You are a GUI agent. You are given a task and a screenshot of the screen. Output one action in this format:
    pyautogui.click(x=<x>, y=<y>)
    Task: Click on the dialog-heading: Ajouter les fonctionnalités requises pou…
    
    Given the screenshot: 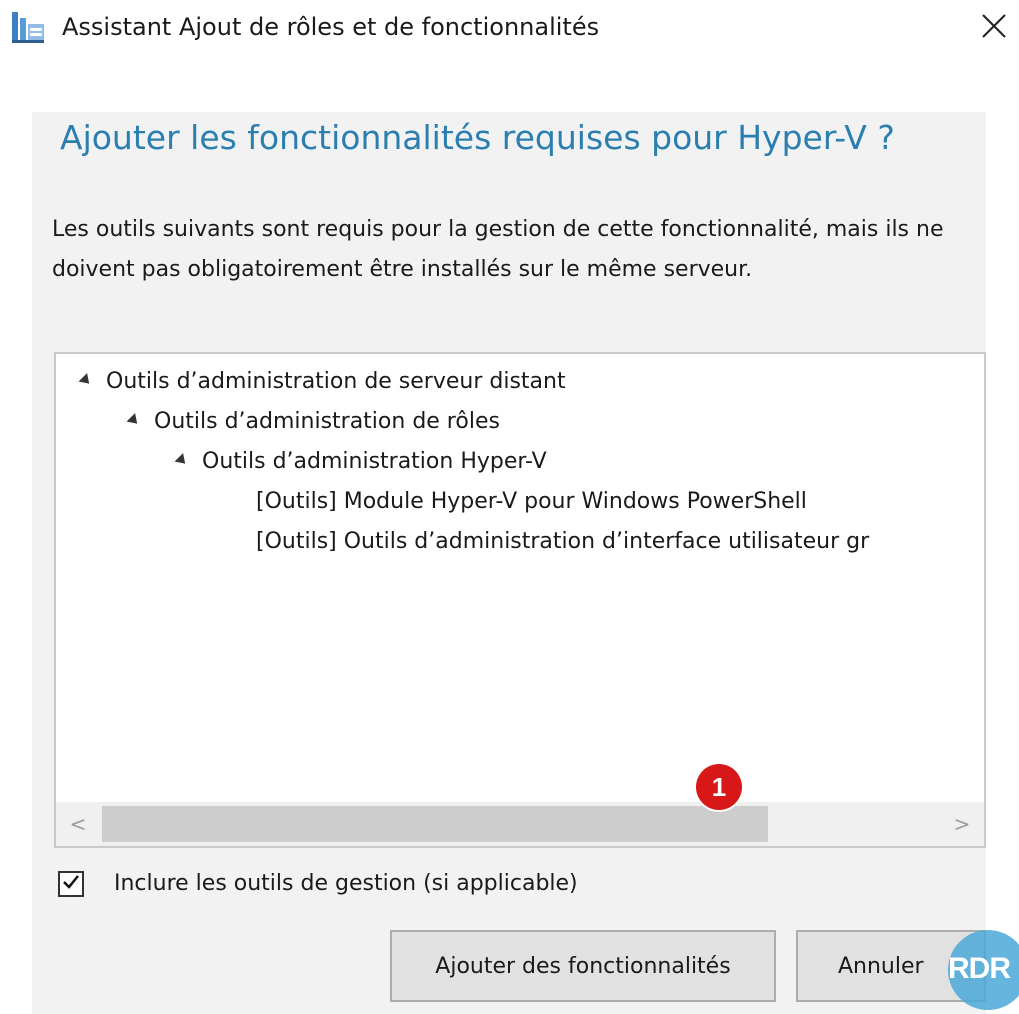 What is the action you would take?
    pyautogui.click(x=477, y=137)
    